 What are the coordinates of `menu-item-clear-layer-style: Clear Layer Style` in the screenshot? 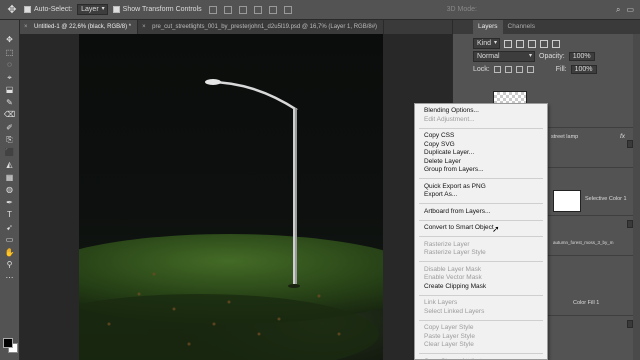 It's located at (449, 344).